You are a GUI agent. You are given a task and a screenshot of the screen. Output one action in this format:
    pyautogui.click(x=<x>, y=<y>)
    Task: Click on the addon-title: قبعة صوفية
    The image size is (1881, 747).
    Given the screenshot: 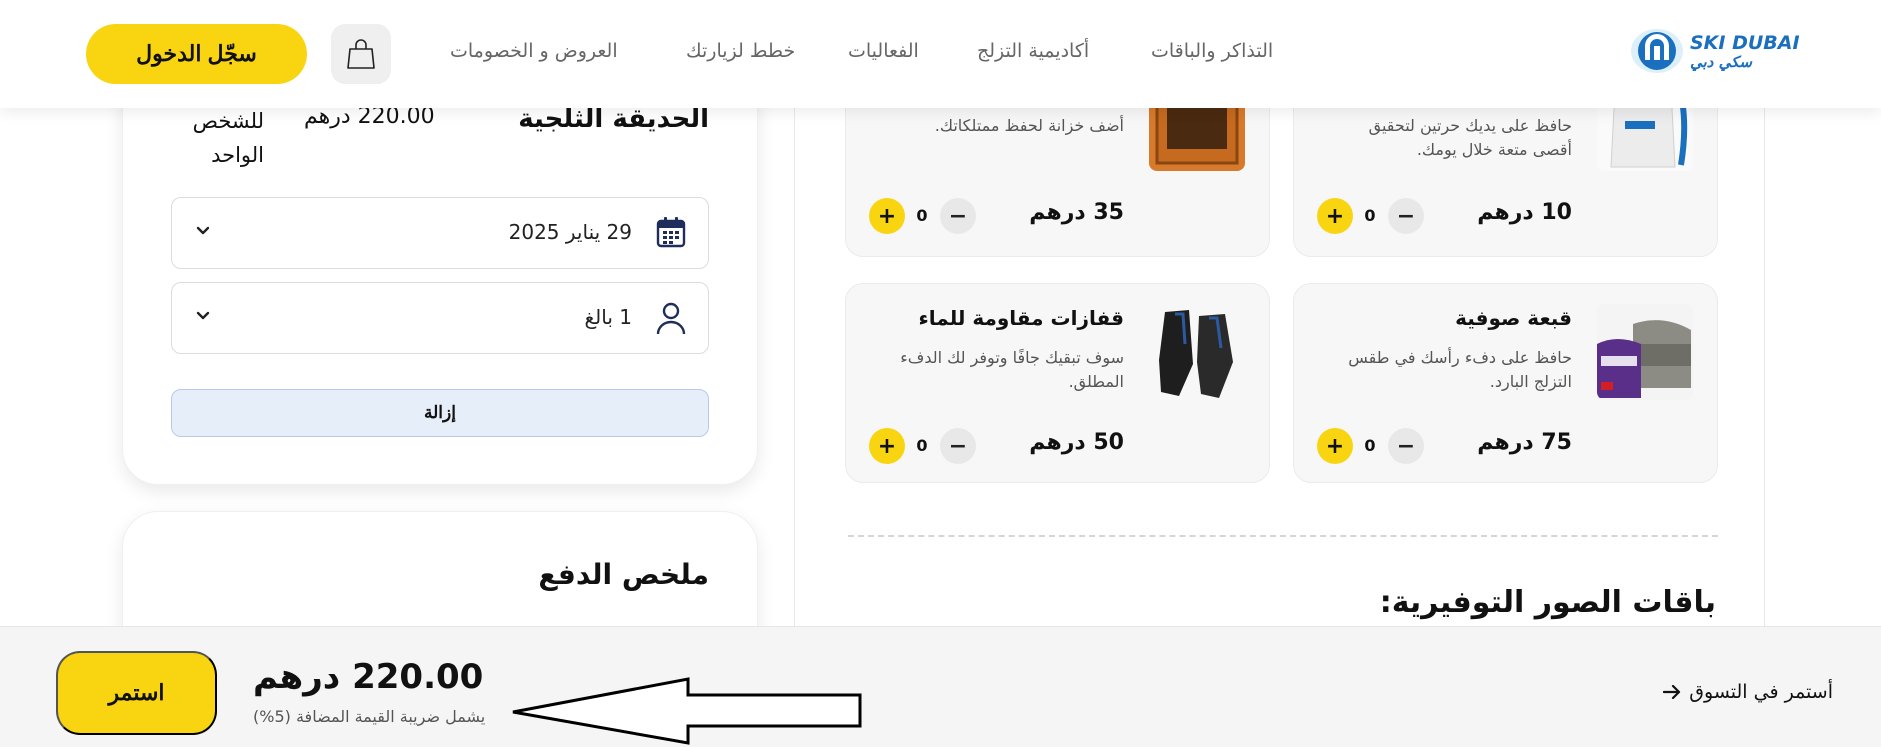 What is the action you would take?
    pyautogui.click(x=1513, y=318)
    